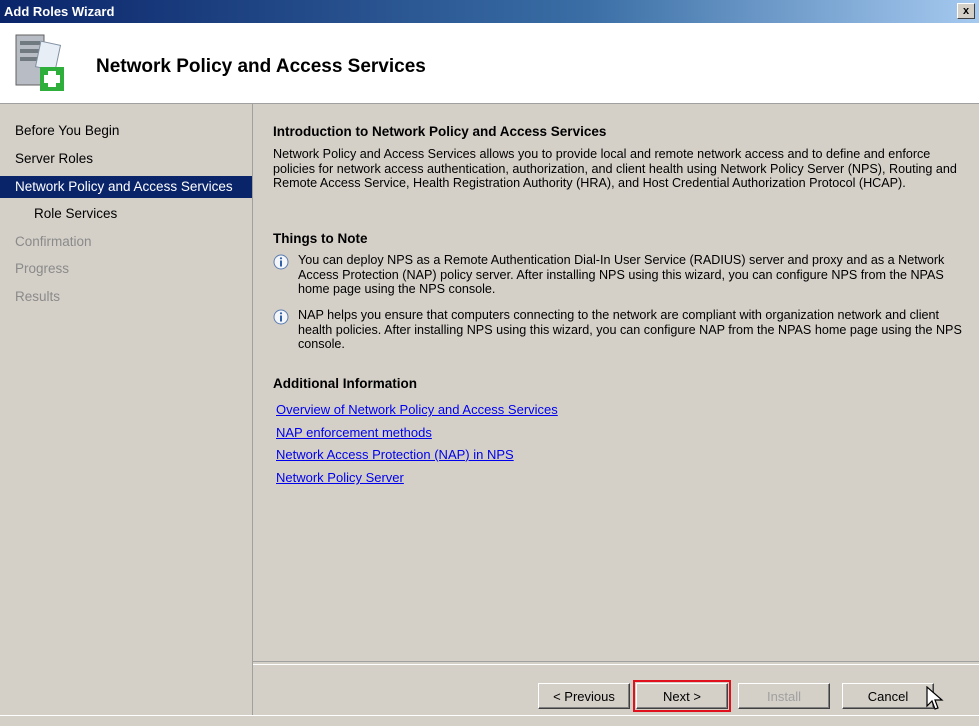 The height and width of the screenshot is (726, 979). I want to click on previous-button: < Previous, so click(584, 696).